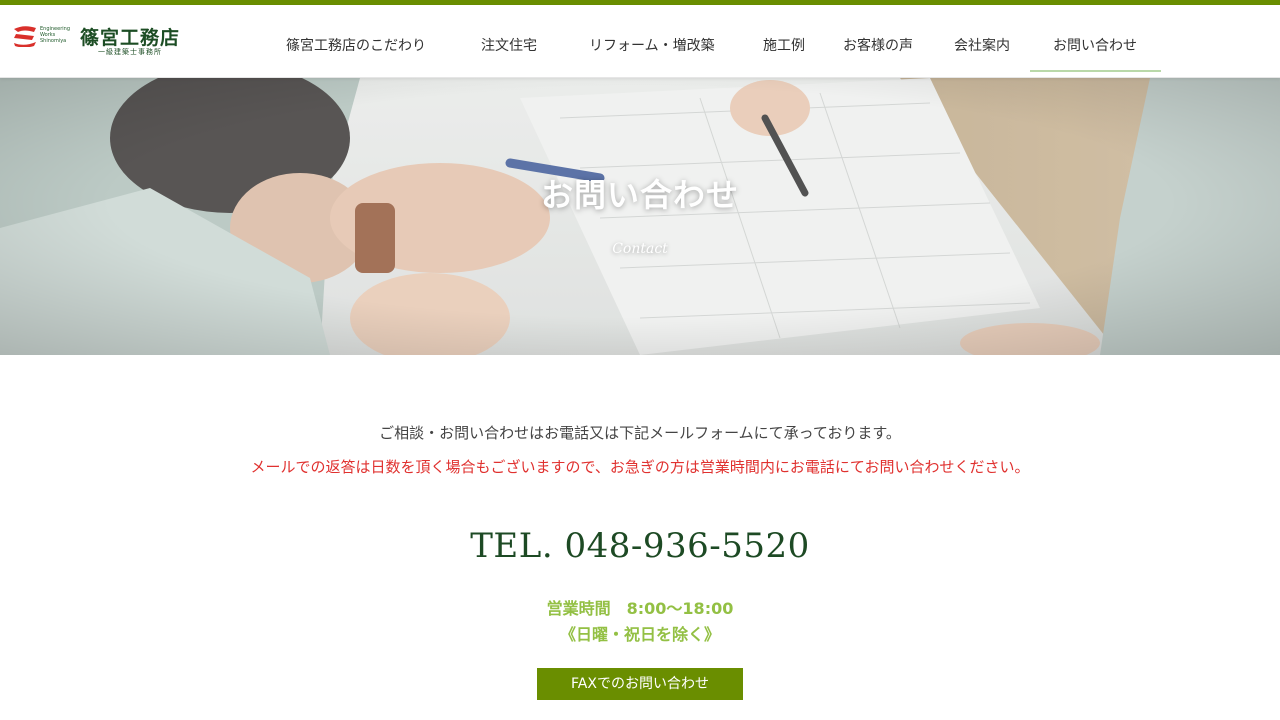  What do you see at coordinates (652, 45) in the screenshot?
I see `nav-item-reform: リフォーム・増改築` at bounding box center [652, 45].